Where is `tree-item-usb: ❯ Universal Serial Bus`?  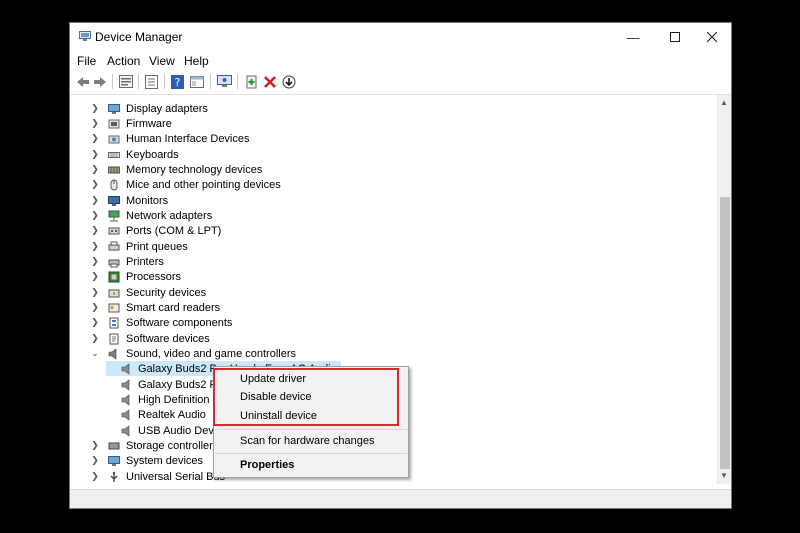 tree-item-usb: ❯ Universal Serial Bus is located at coordinates (157, 476).